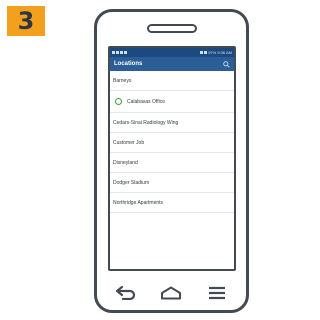  I want to click on location-item-selected: Calabasas Office, so click(172, 102).